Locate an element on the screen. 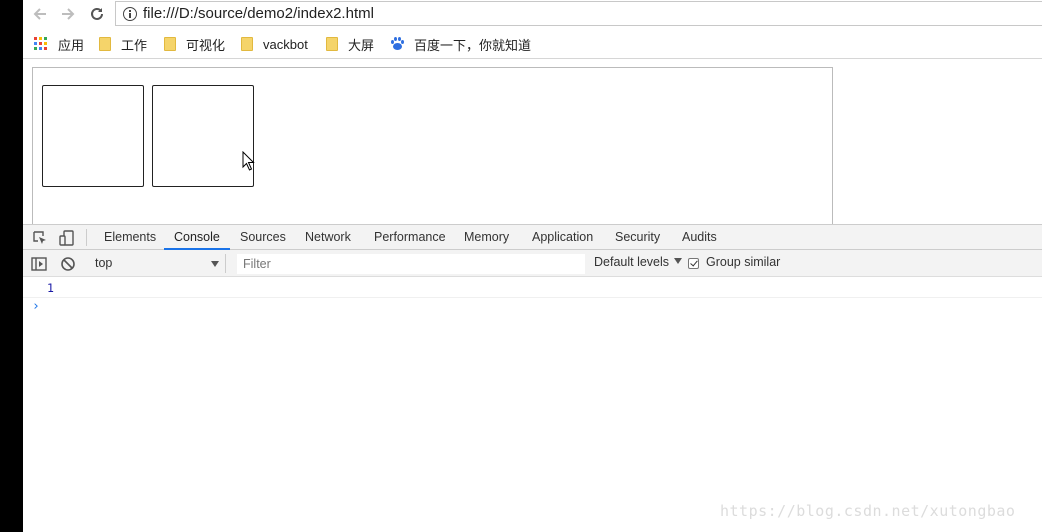 This screenshot has width=1042, height=532. show-sidebar-icon is located at coordinates (39, 264).